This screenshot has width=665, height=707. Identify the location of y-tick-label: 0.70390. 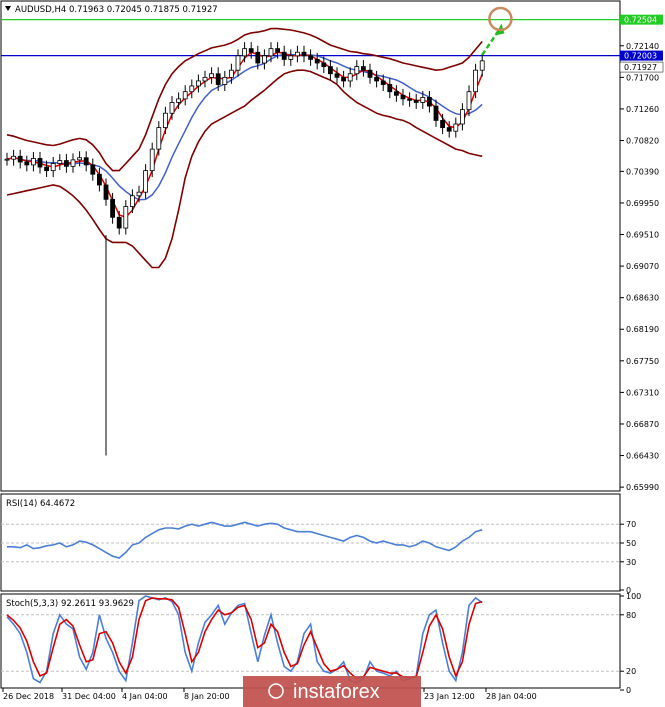
(642, 171).